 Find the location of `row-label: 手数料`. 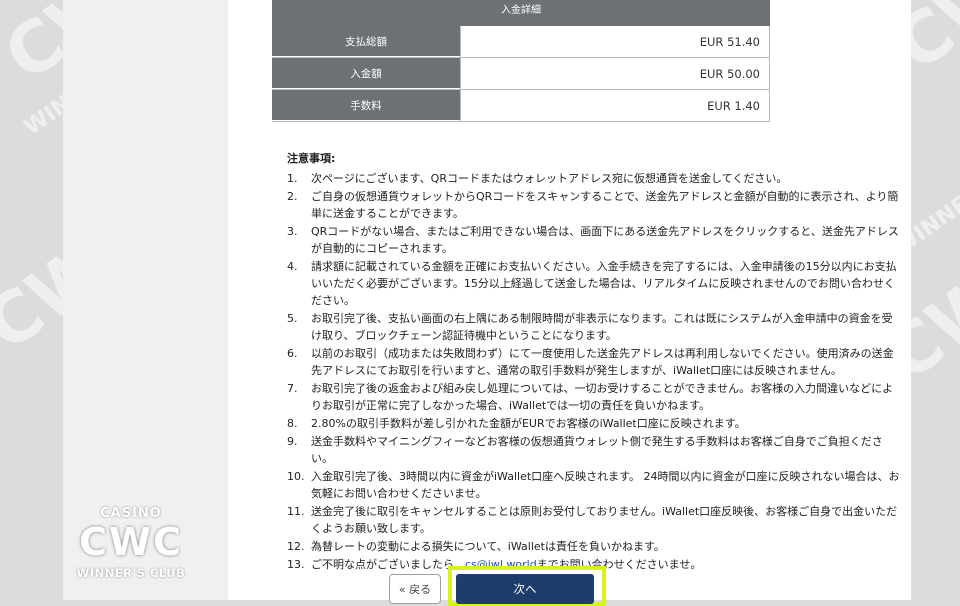

row-label: 手数料 is located at coordinates (366, 105).